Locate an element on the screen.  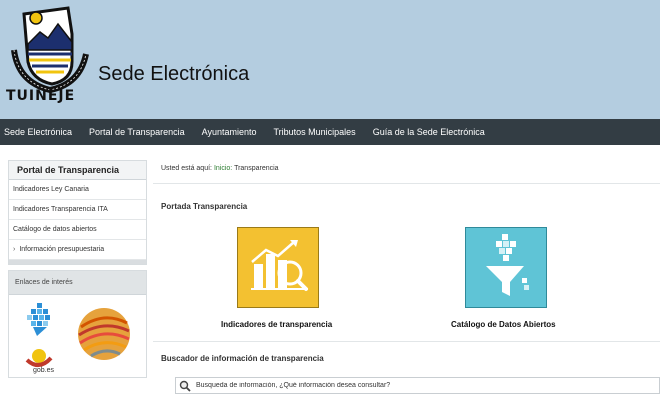
tile-indicadores-transparencia is located at coordinates (278, 267).